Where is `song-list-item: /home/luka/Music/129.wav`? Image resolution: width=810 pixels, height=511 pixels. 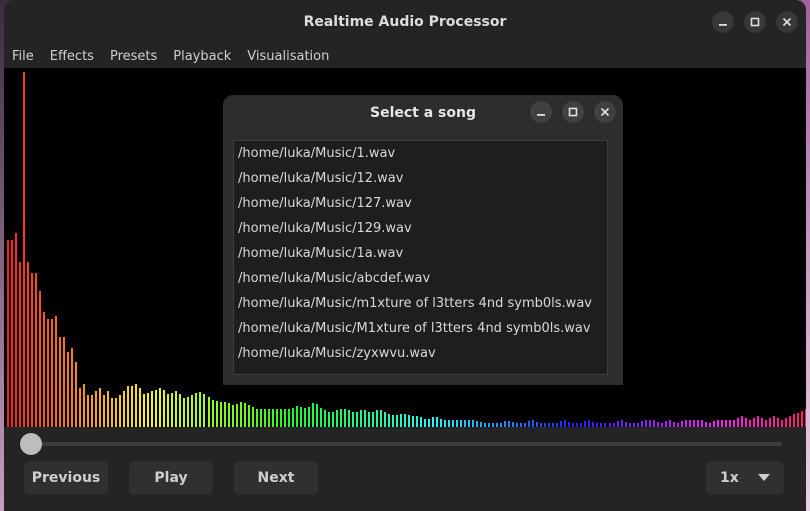 song-list-item: /home/luka/Music/129.wav is located at coordinates (420, 228).